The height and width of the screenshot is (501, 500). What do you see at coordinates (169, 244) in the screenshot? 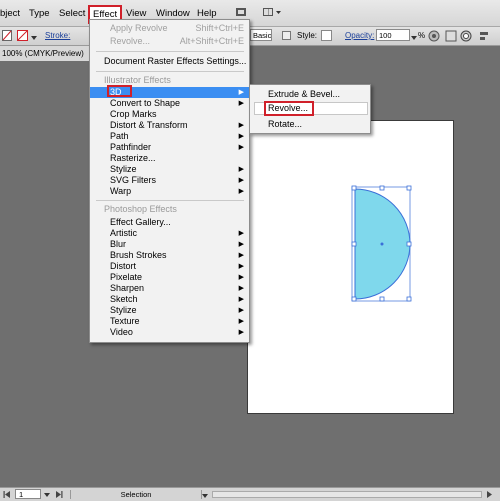
I see `menu-item-blur: Blur ▶` at bounding box center [169, 244].